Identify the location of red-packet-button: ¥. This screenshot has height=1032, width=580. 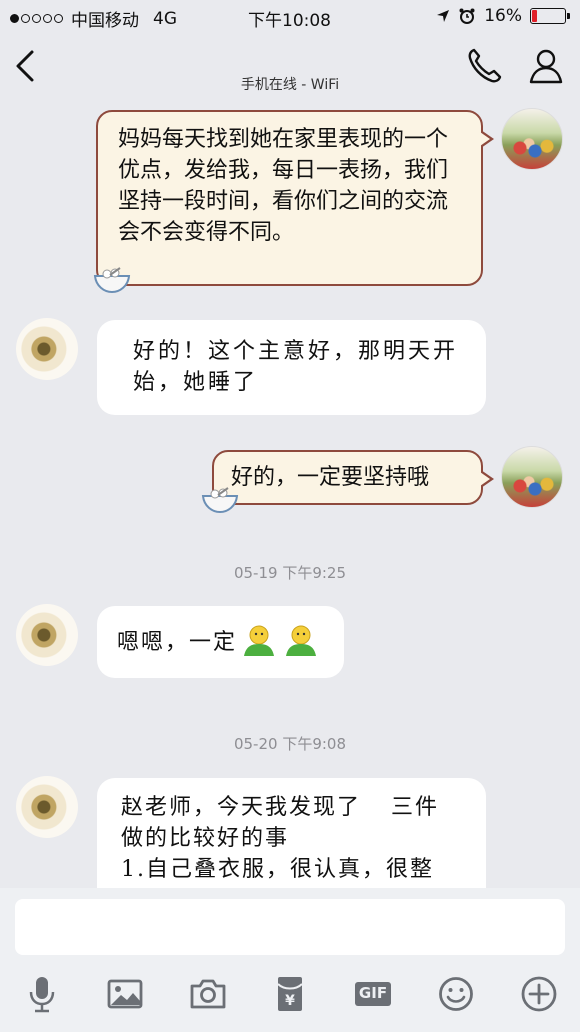
(290, 994).